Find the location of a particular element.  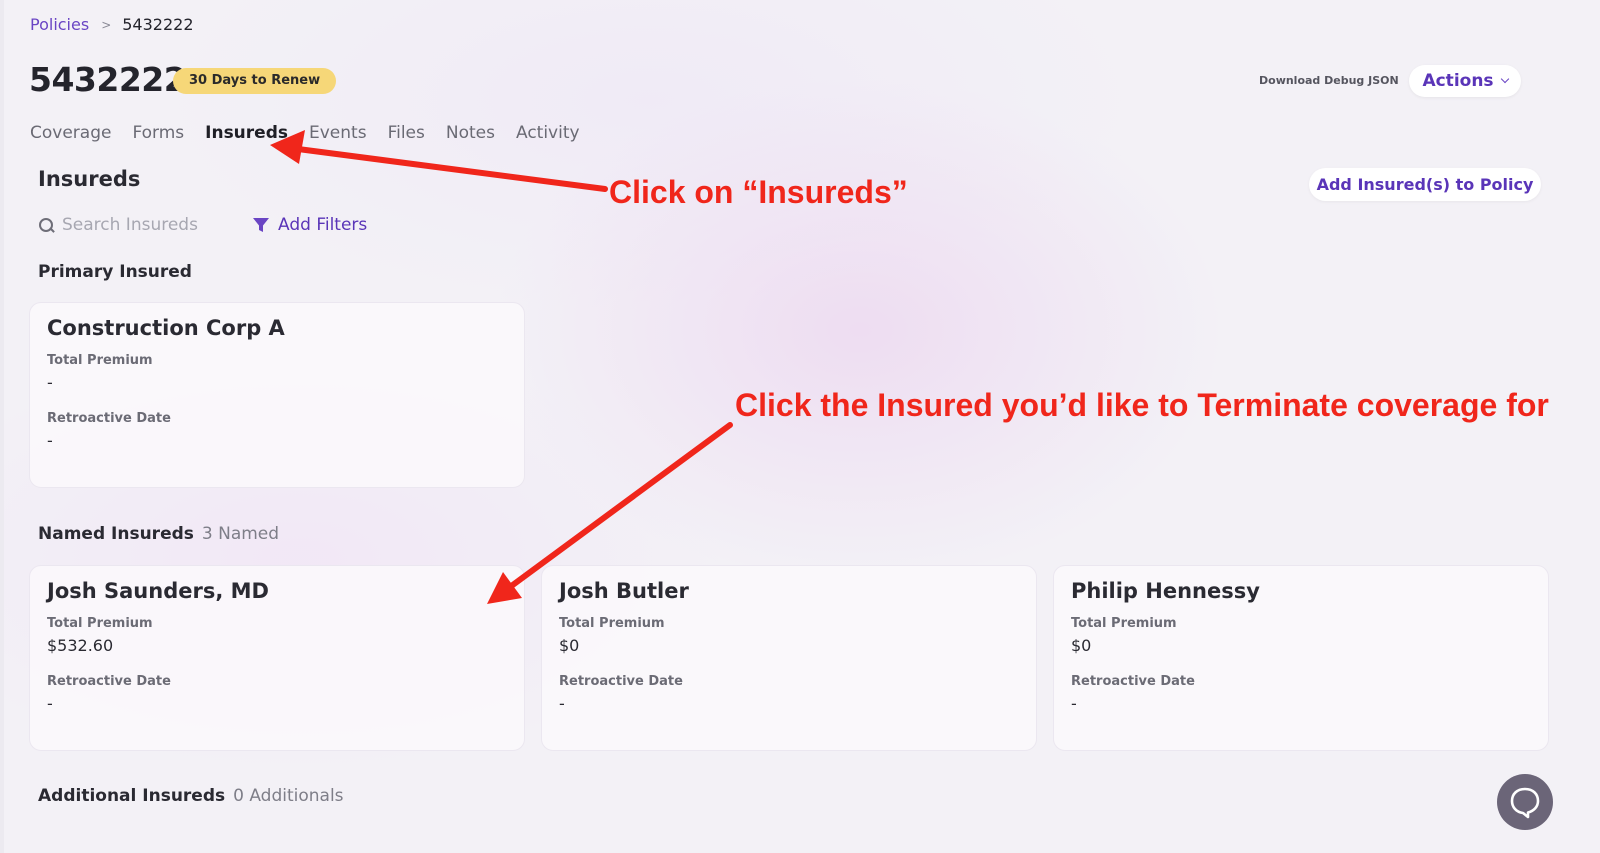

insured-name: Josh Butler is located at coordinates (624, 591).